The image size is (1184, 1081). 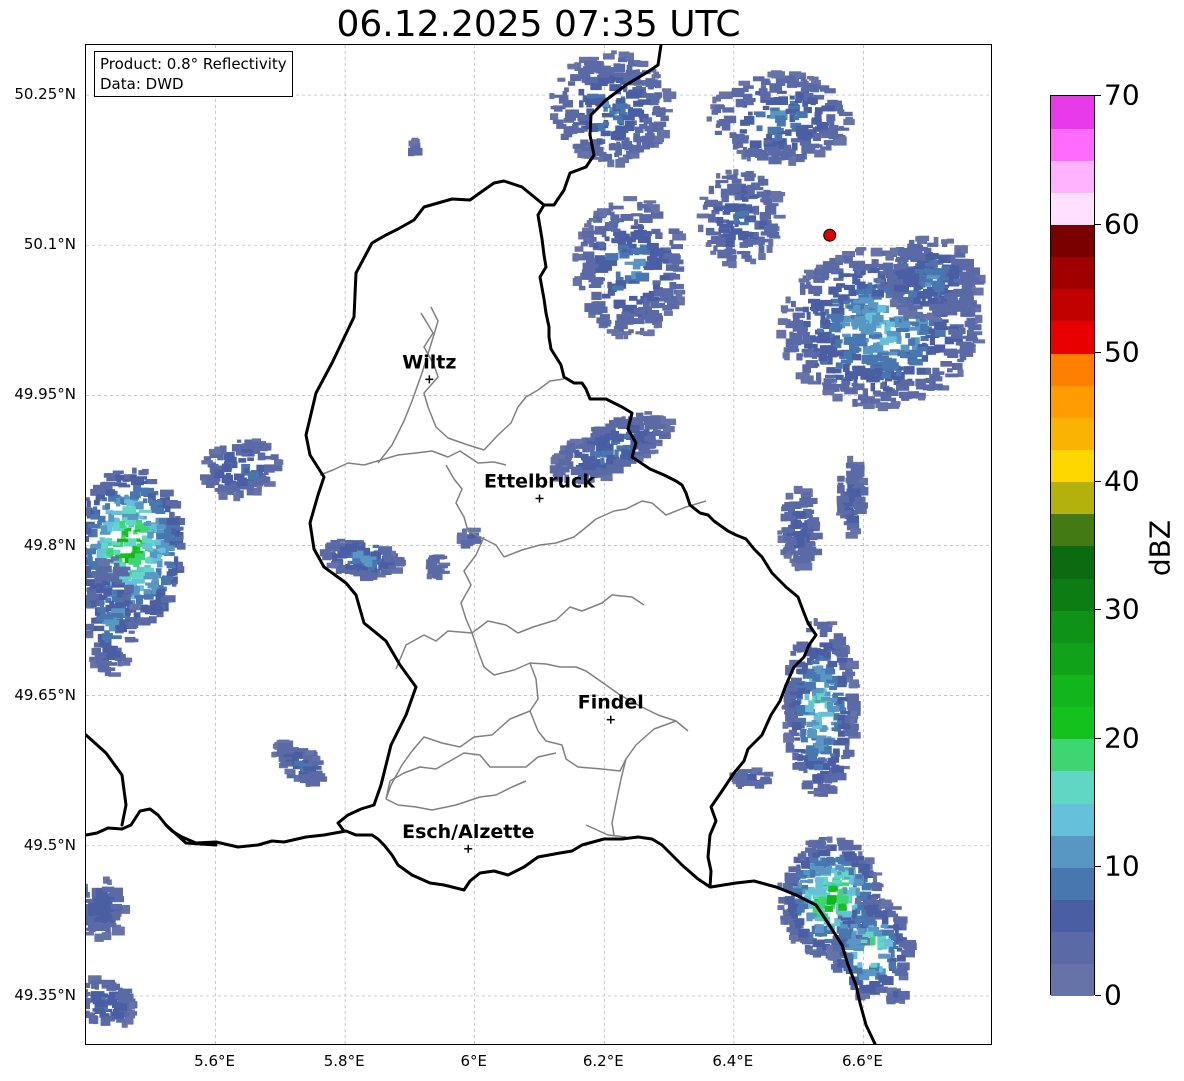 I want to click on city-marker: Esch/Alzette, so click(x=468, y=837).